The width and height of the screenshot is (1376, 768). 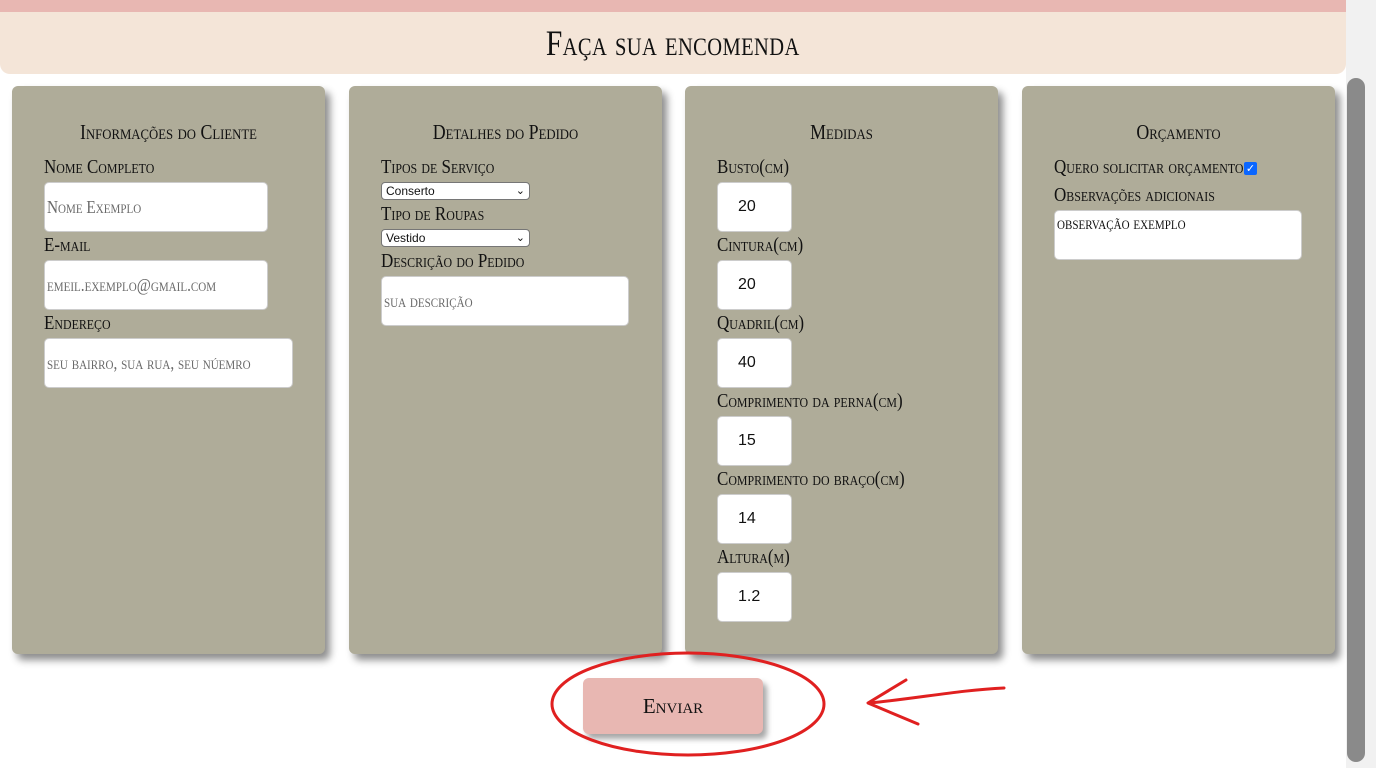 I want to click on altura-input: 1.2, so click(x=754, y=597).